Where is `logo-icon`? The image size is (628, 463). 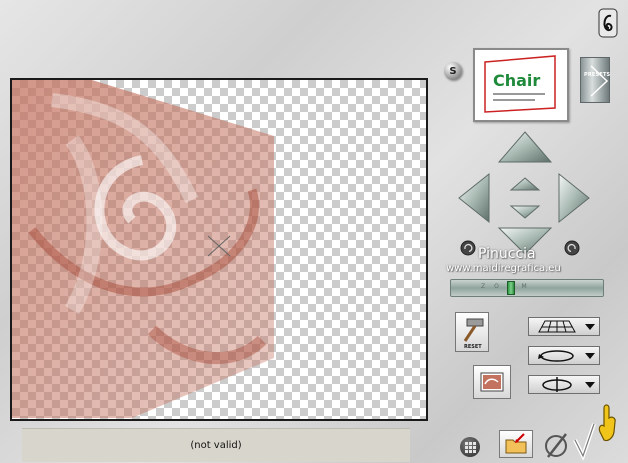
logo-icon is located at coordinates (608, 23).